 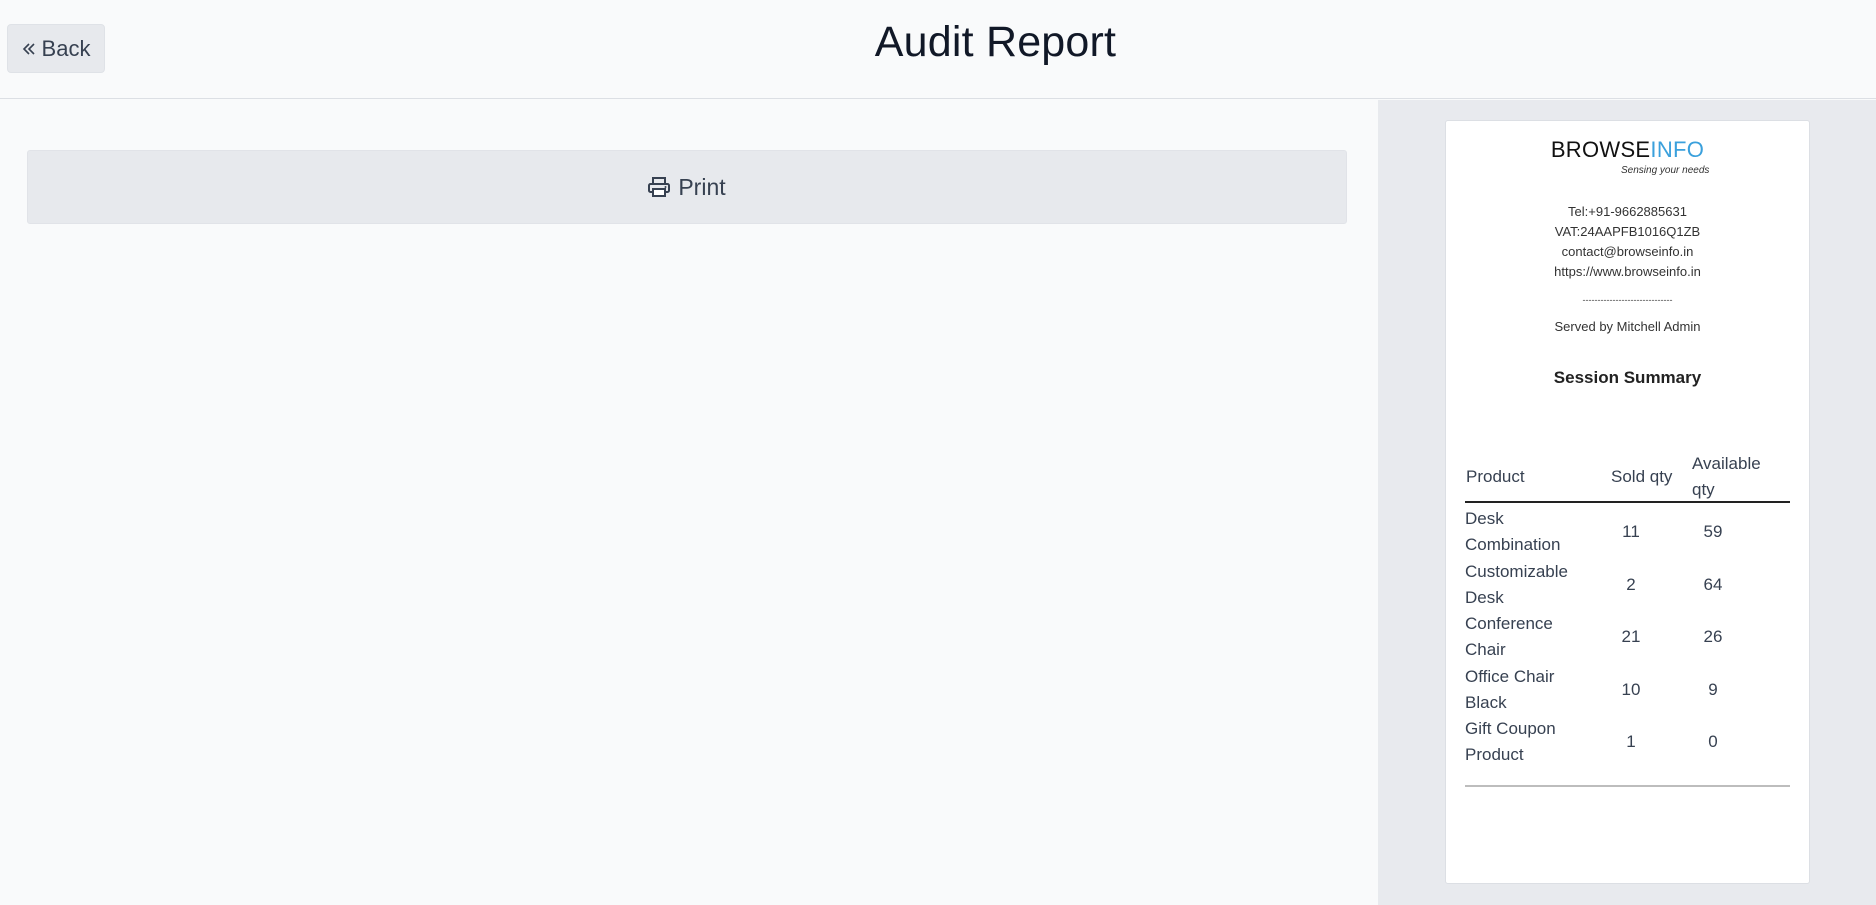 I want to click on table-row: Office Chair Black 10 9, so click(x=1627, y=690).